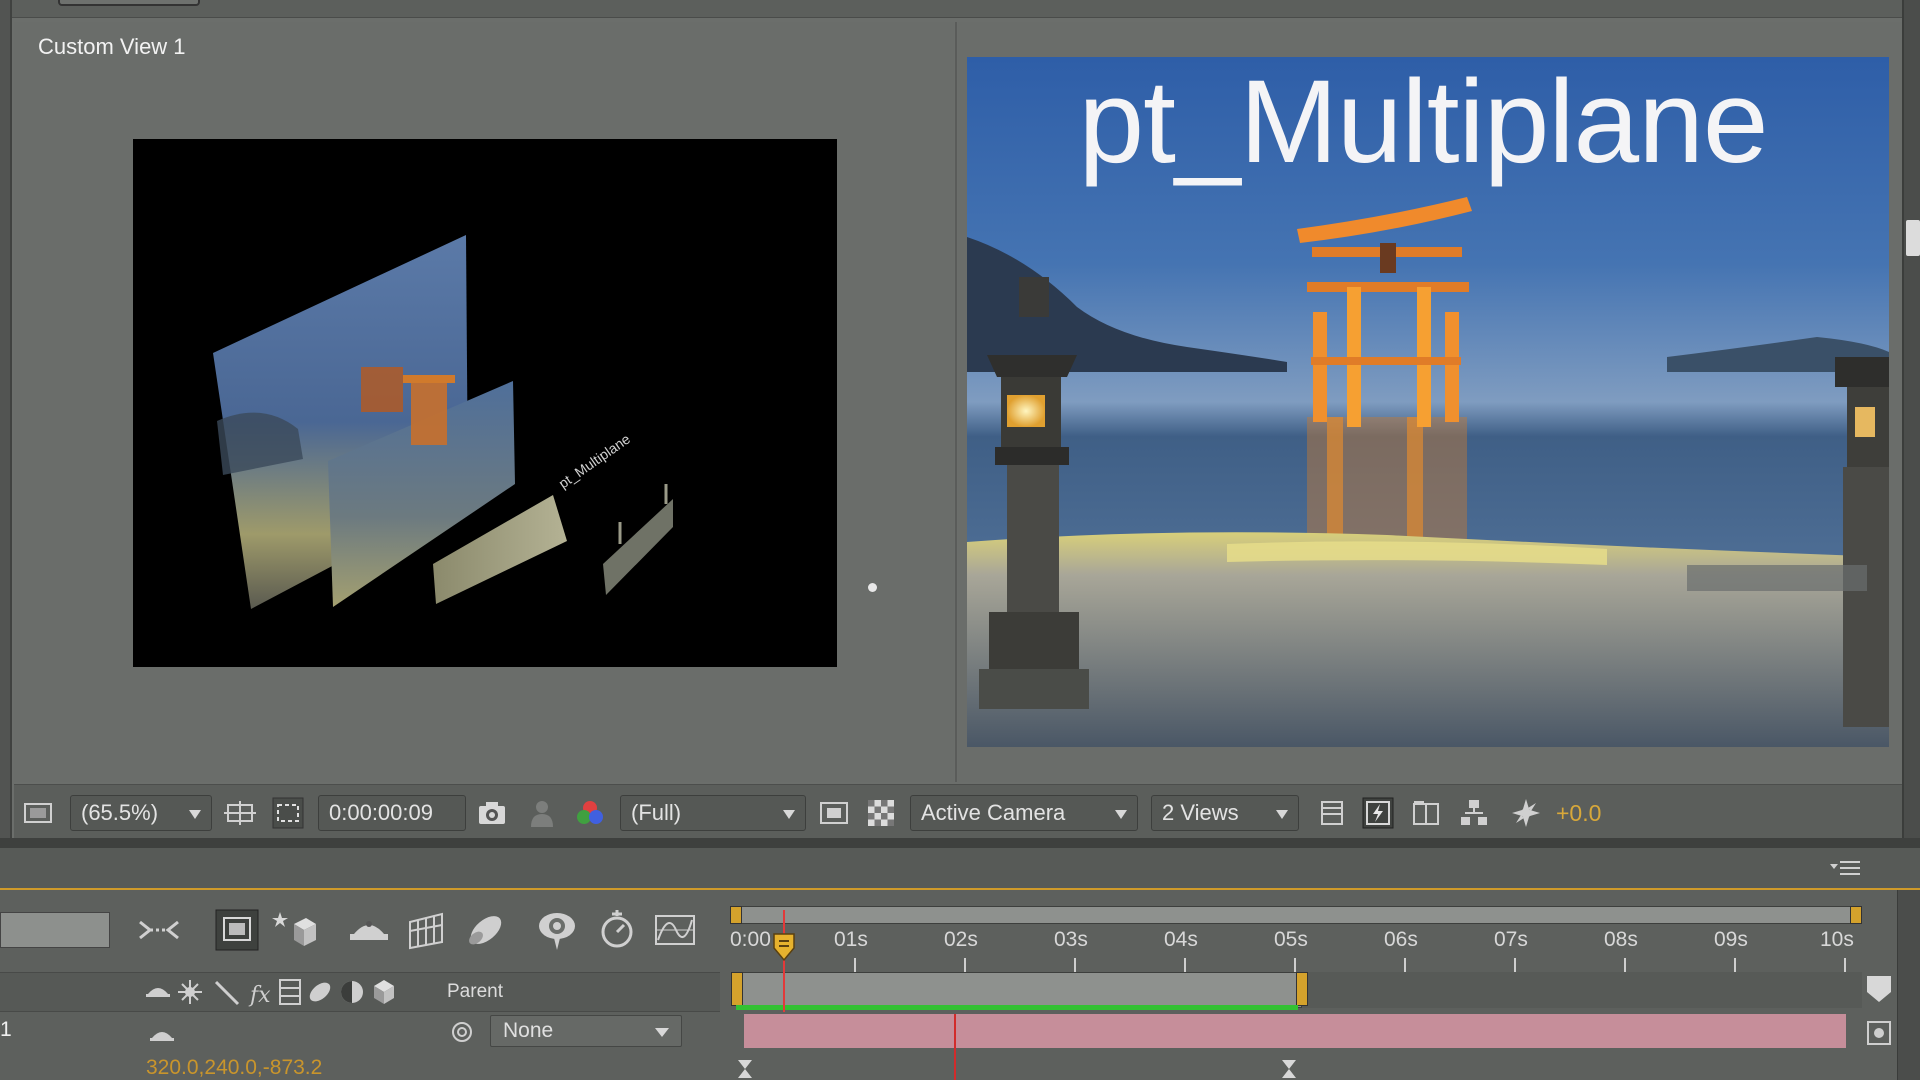 The width and height of the screenshot is (1920, 1080). I want to click on frame-blending-icon, so click(427, 930).